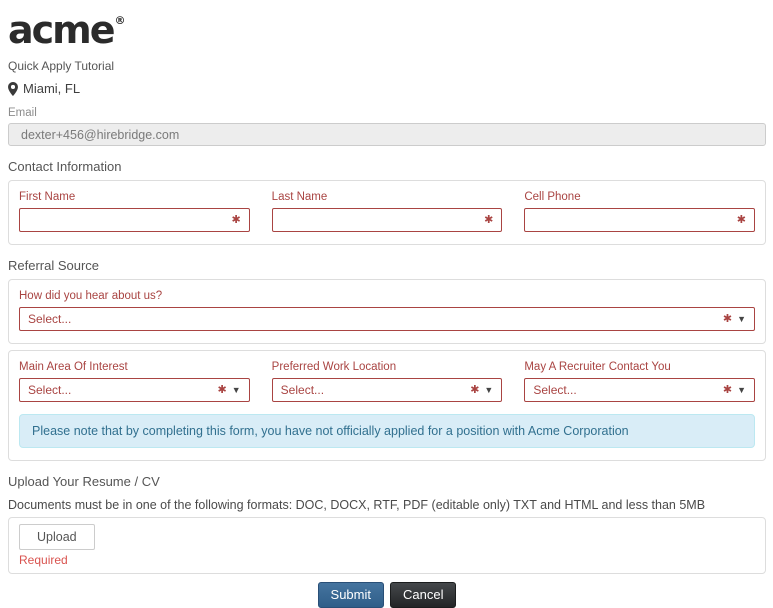 The image size is (773, 608). What do you see at coordinates (387, 545) in the screenshot?
I see `upload-panel: Upload Required` at bounding box center [387, 545].